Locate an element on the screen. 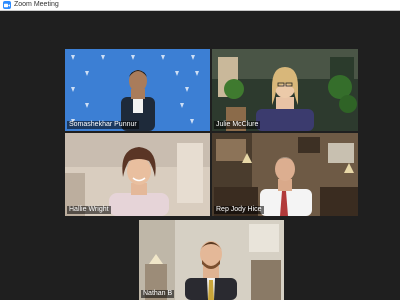  video-camera-icon is located at coordinates (7, 5).